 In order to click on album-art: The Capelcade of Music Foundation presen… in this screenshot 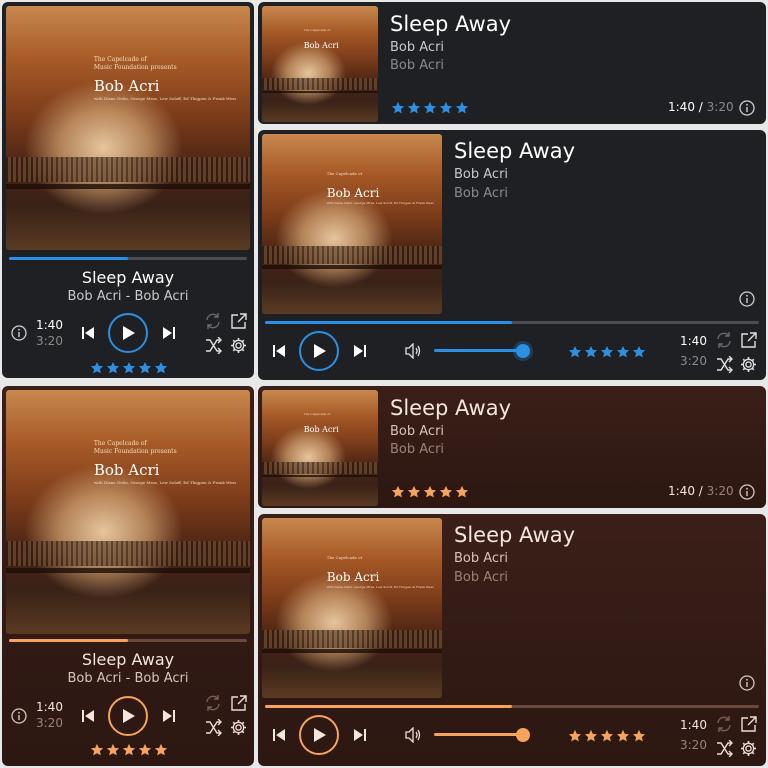, I will do `click(128, 128)`.